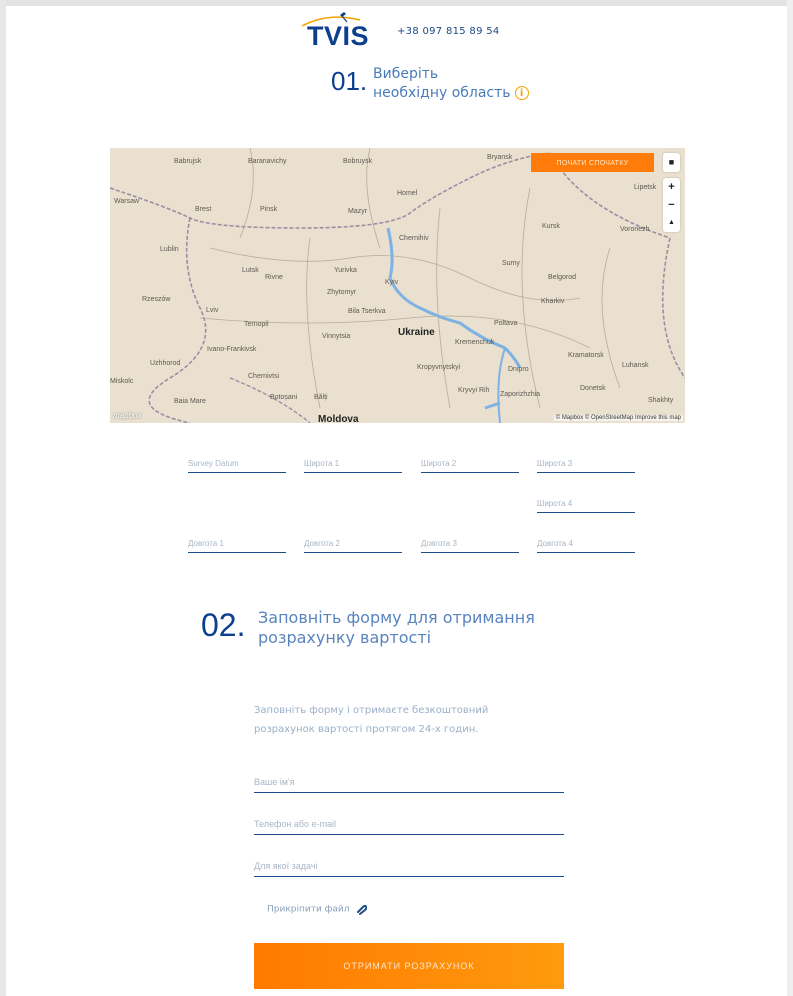 The height and width of the screenshot is (996, 793). What do you see at coordinates (553, 301) in the screenshot?
I see `map-city-label: Kharkiv` at bounding box center [553, 301].